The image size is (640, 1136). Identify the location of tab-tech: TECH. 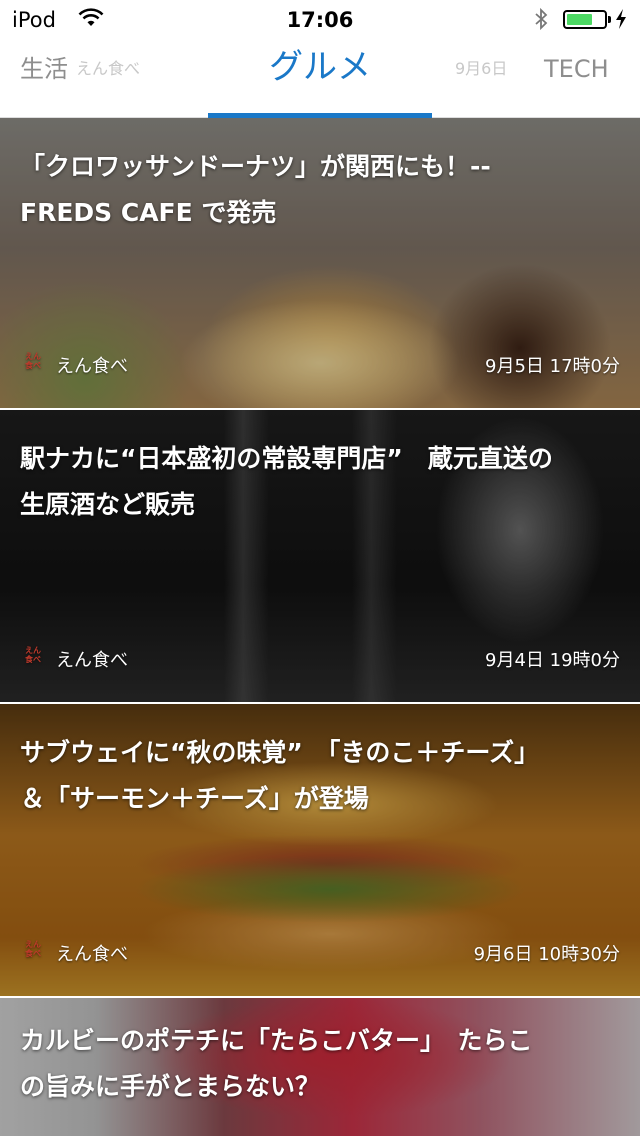
(576, 79).